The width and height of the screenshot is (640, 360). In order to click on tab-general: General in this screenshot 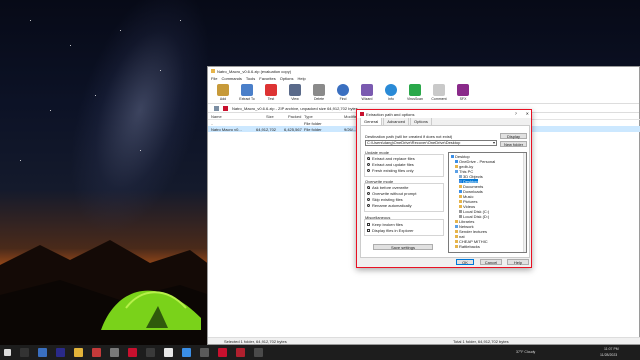, I will do `click(371, 121)`.